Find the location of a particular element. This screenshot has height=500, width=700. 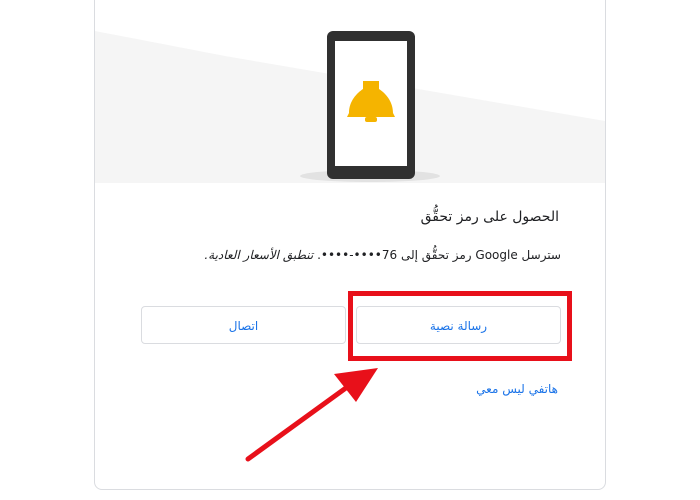

page-title: الحصول على رمز تحقُّق is located at coordinates (489, 217).